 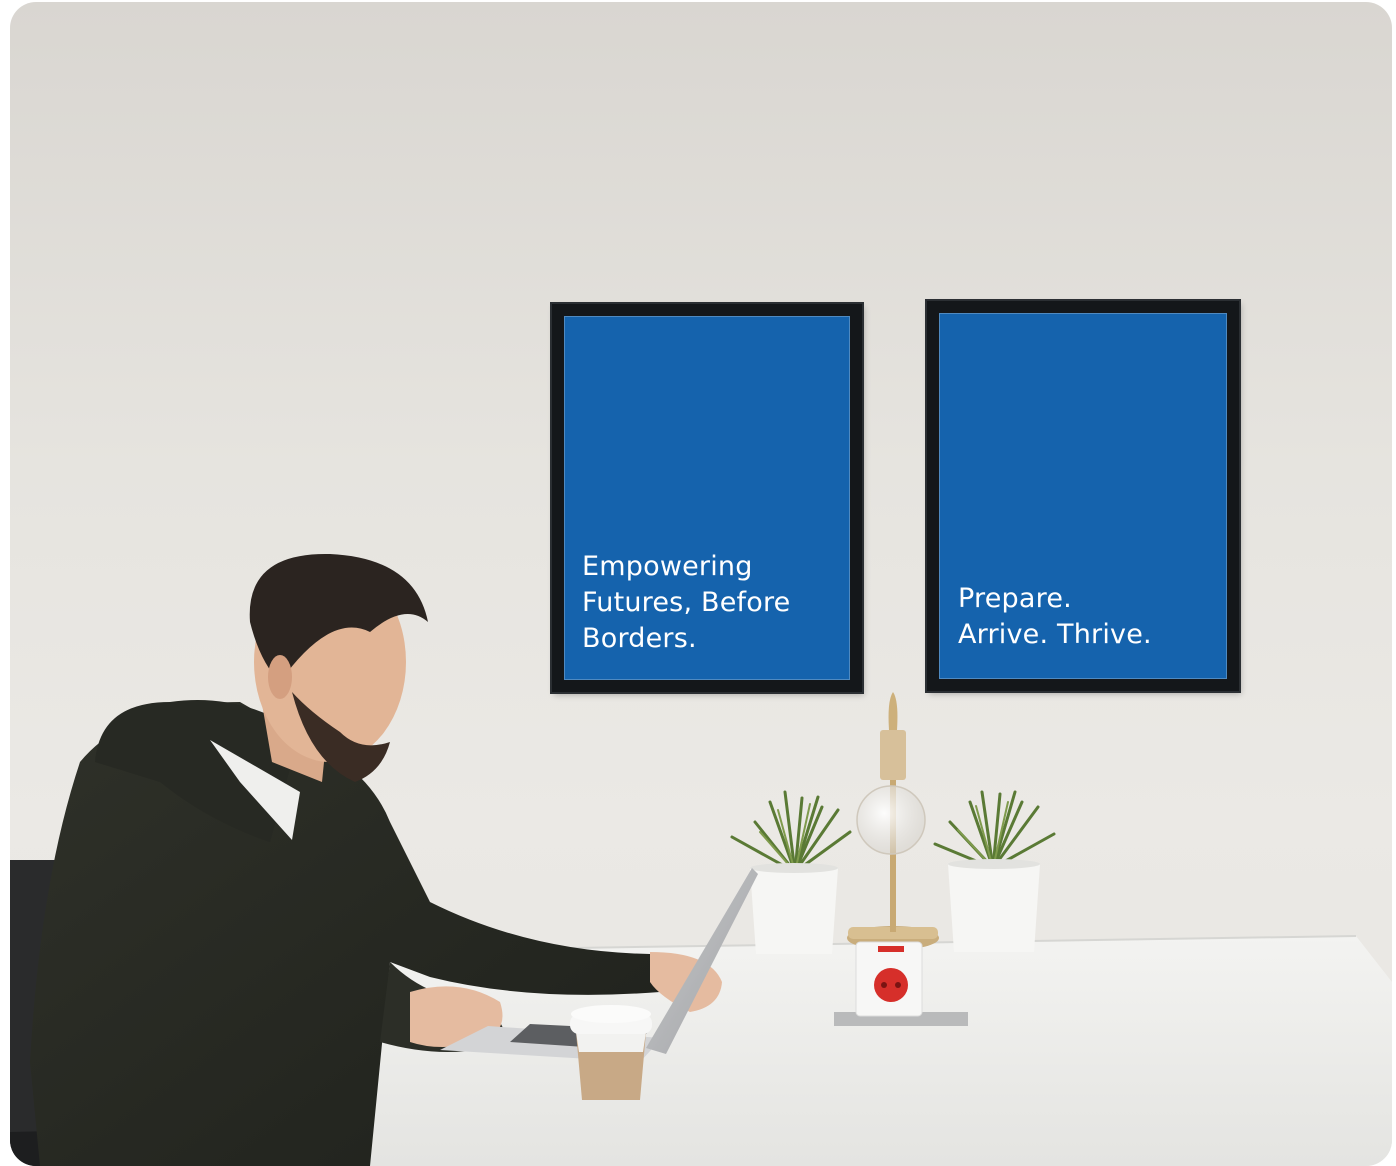 What do you see at coordinates (707, 498) in the screenshot?
I see `poster-left: Empowering Futures, Before Borders.` at bounding box center [707, 498].